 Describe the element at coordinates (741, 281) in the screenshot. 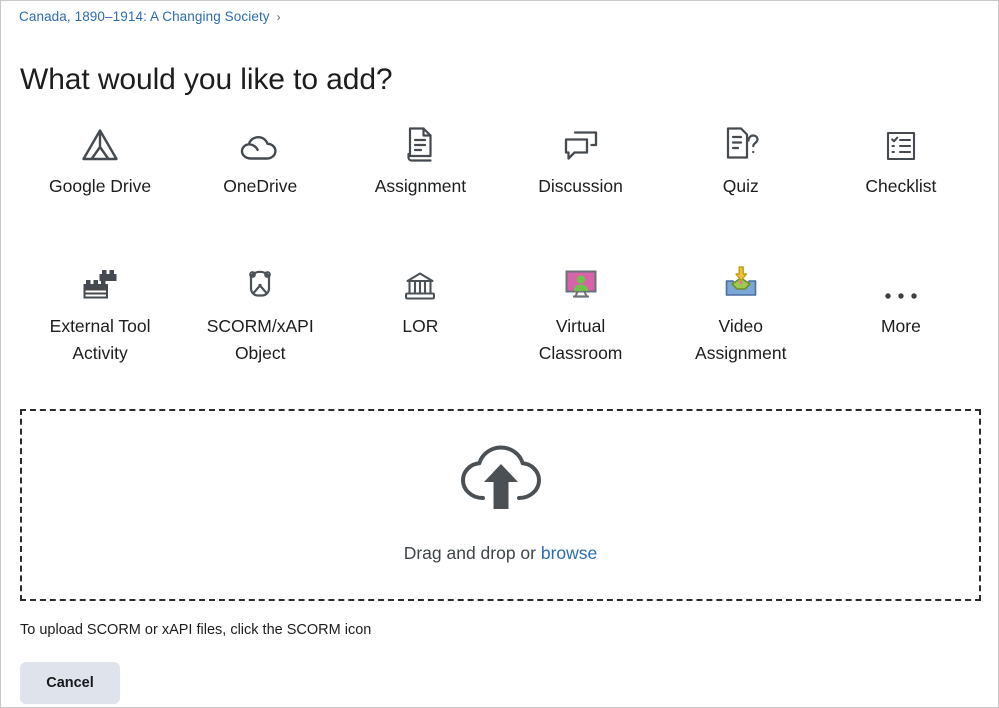

I see `video-assignment-tray-icon` at that location.